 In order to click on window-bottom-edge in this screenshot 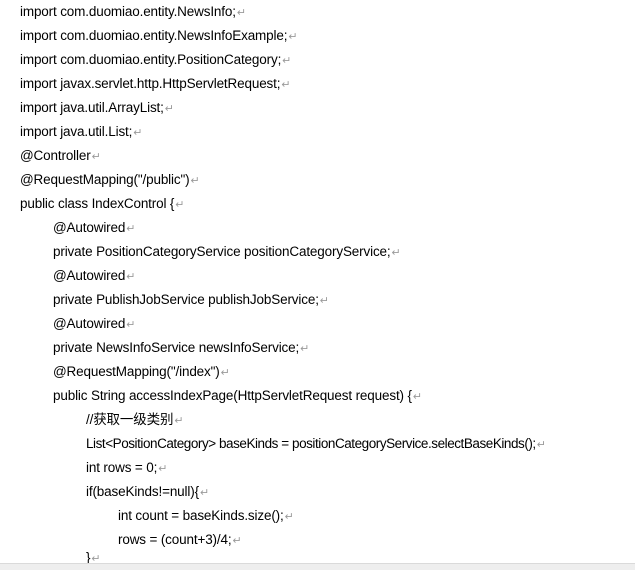, I will do `click(317, 566)`.